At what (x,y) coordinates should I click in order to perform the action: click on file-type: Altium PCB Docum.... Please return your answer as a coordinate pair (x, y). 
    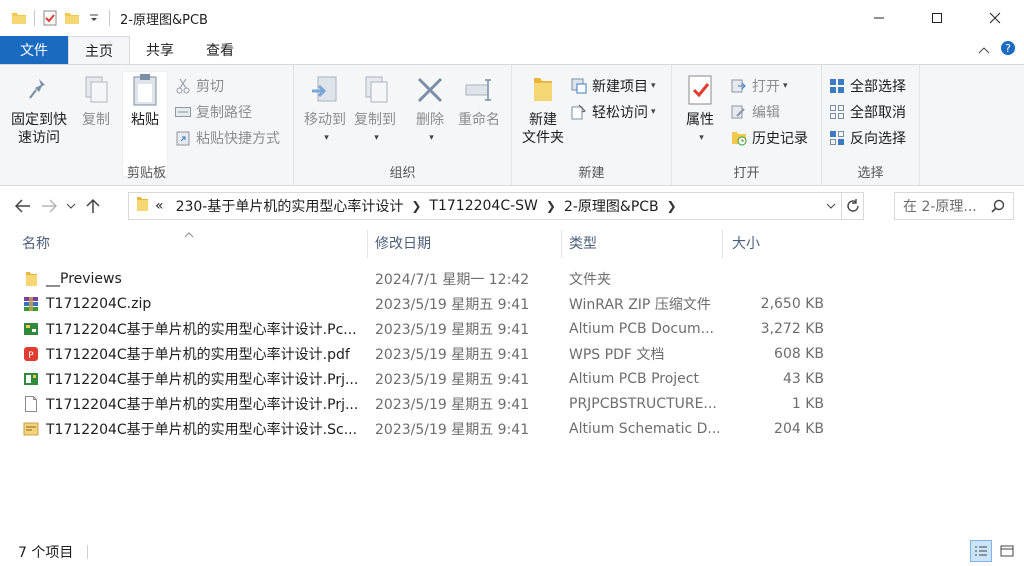
    Looking at the image, I should click on (641, 328).